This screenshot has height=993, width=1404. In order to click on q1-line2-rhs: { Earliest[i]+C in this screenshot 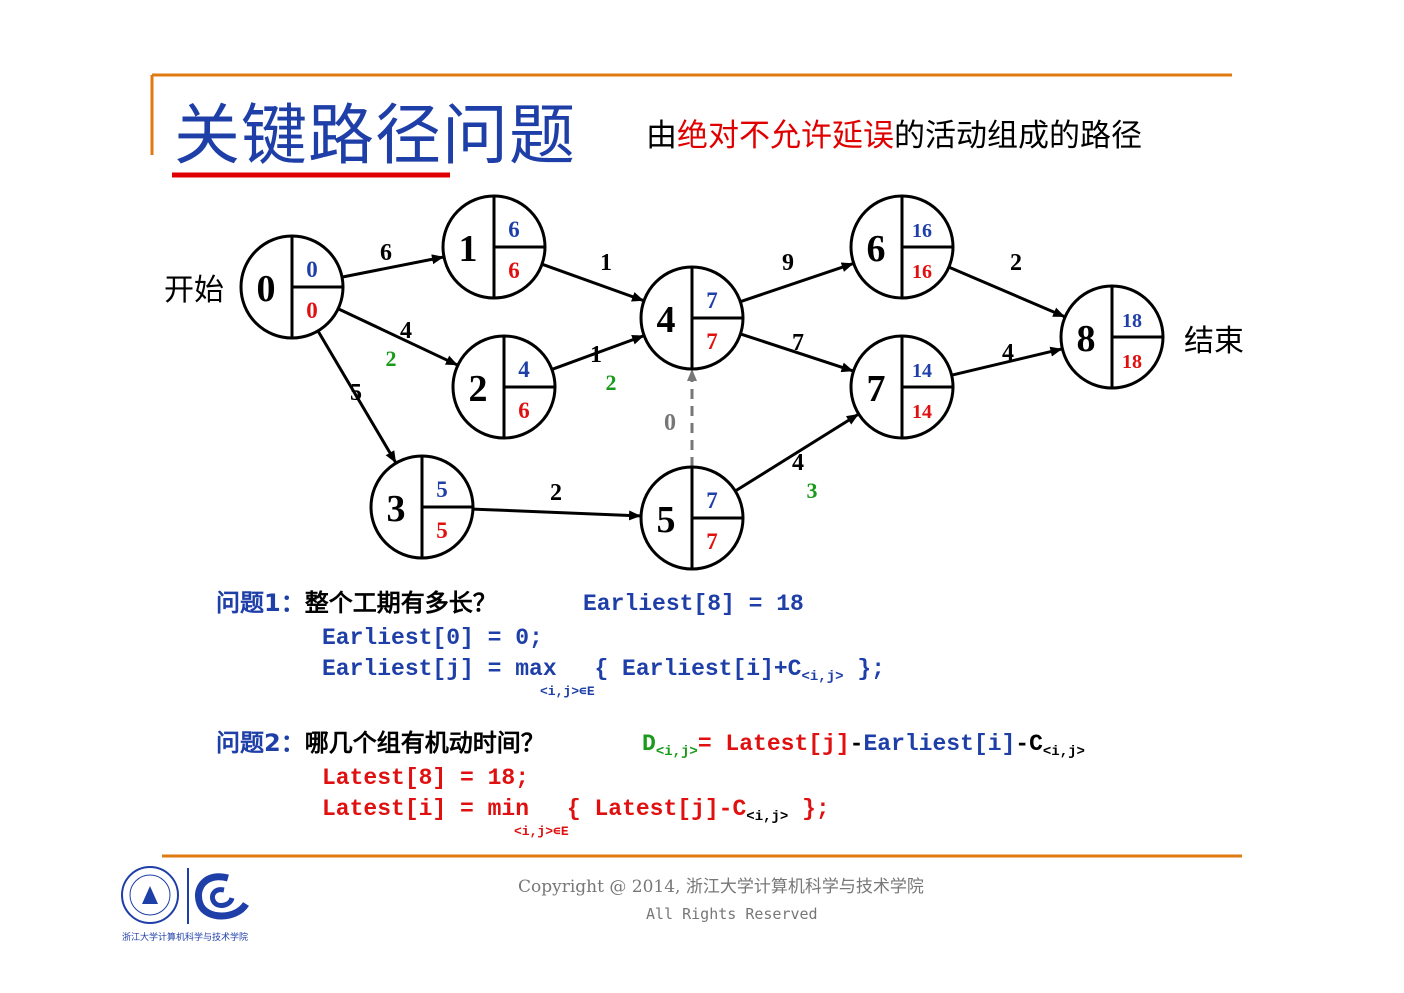, I will do `click(698, 669)`.